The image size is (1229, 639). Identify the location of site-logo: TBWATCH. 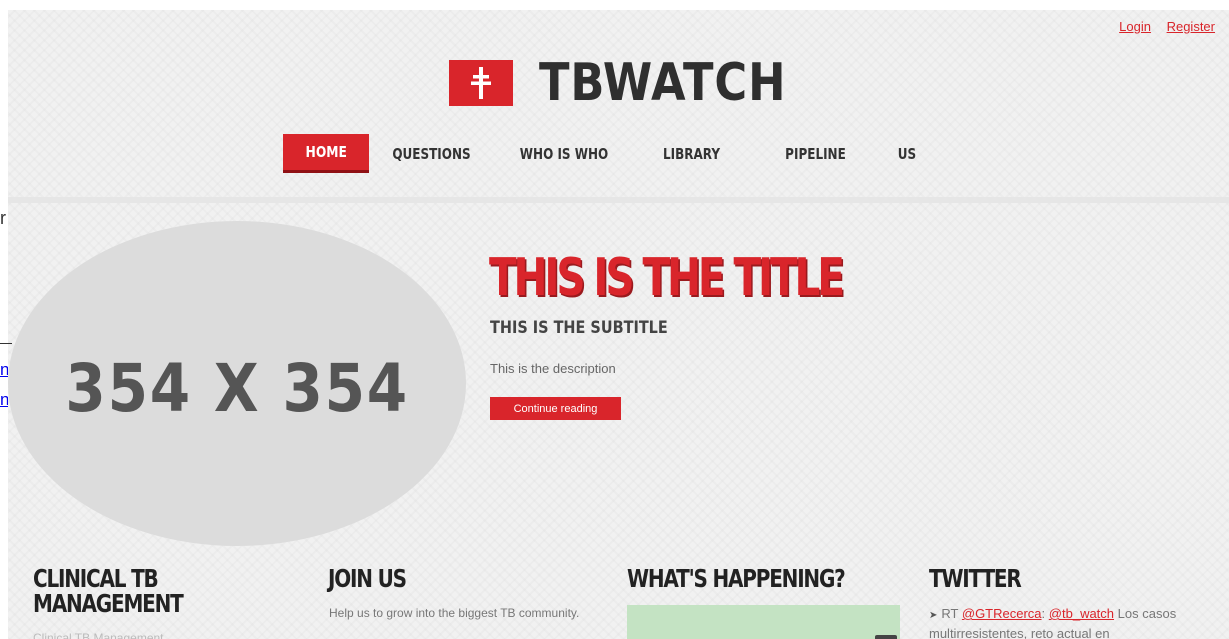
(638, 82).